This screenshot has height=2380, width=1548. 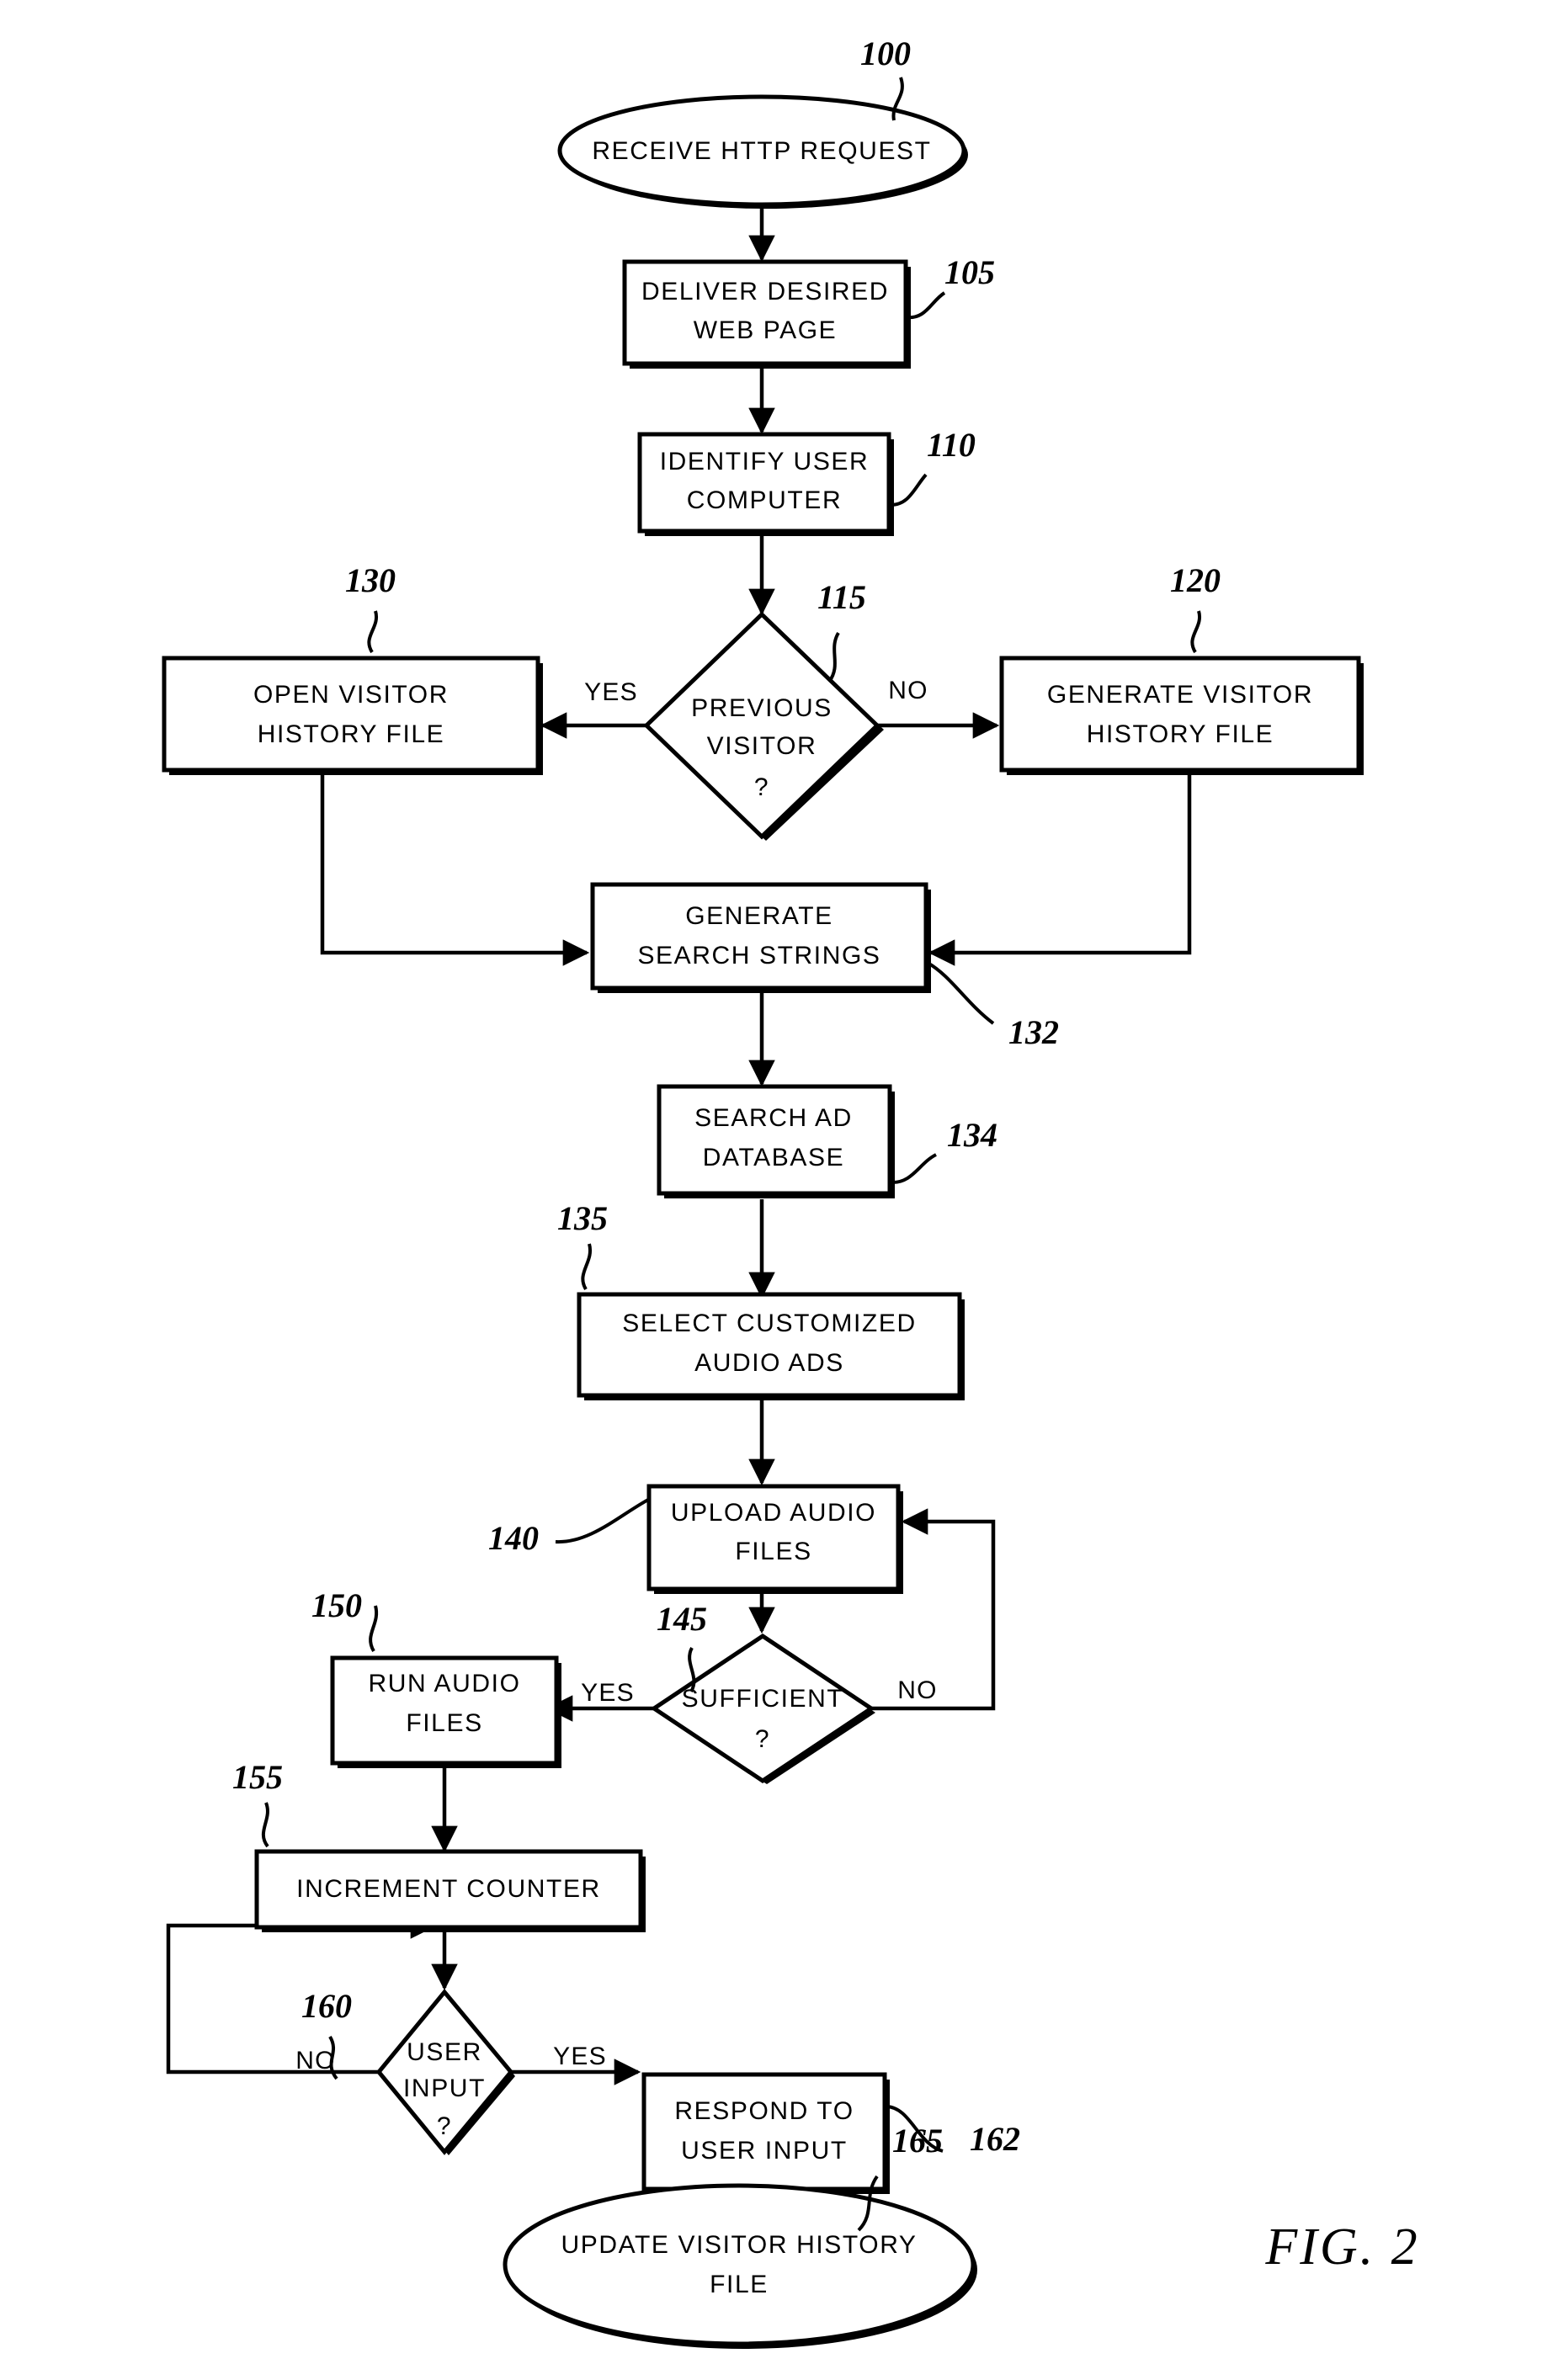 I want to click on ref-number-155: 155, so click(x=257, y=1777).